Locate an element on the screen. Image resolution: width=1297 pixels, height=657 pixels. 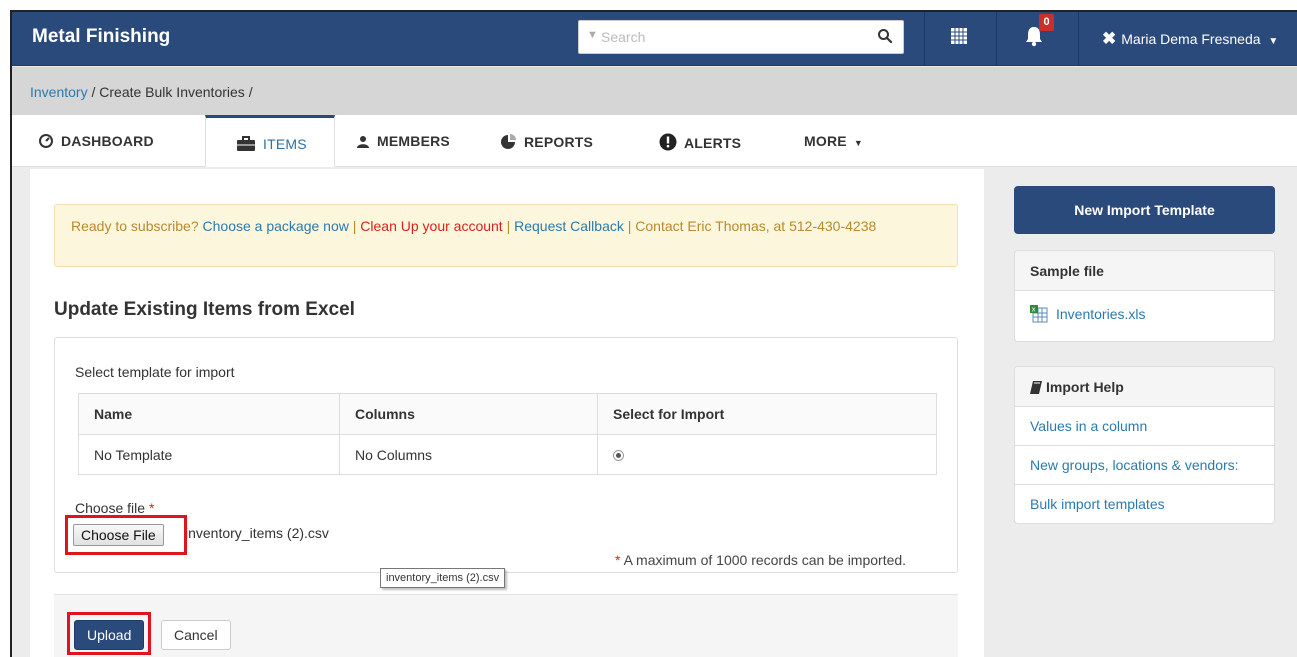
tab-label: DASHBOARD is located at coordinates (107, 141).